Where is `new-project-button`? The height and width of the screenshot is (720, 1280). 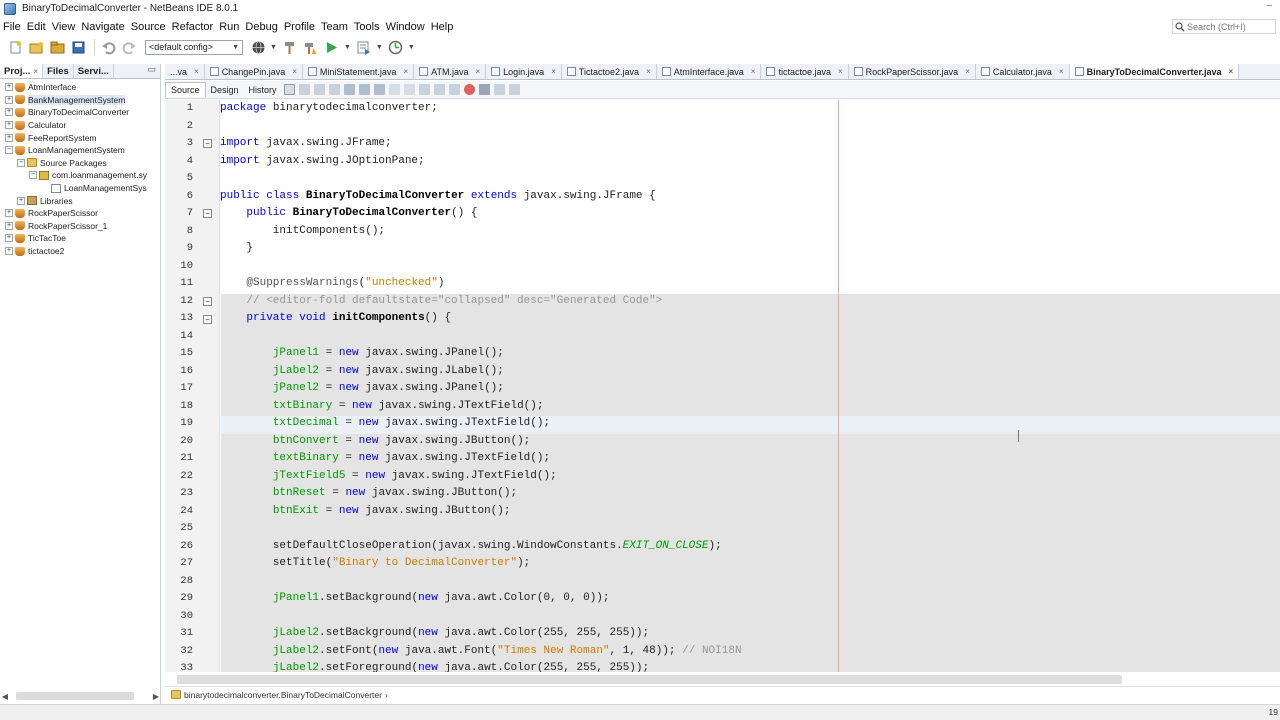 new-project-button is located at coordinates (36, 47).